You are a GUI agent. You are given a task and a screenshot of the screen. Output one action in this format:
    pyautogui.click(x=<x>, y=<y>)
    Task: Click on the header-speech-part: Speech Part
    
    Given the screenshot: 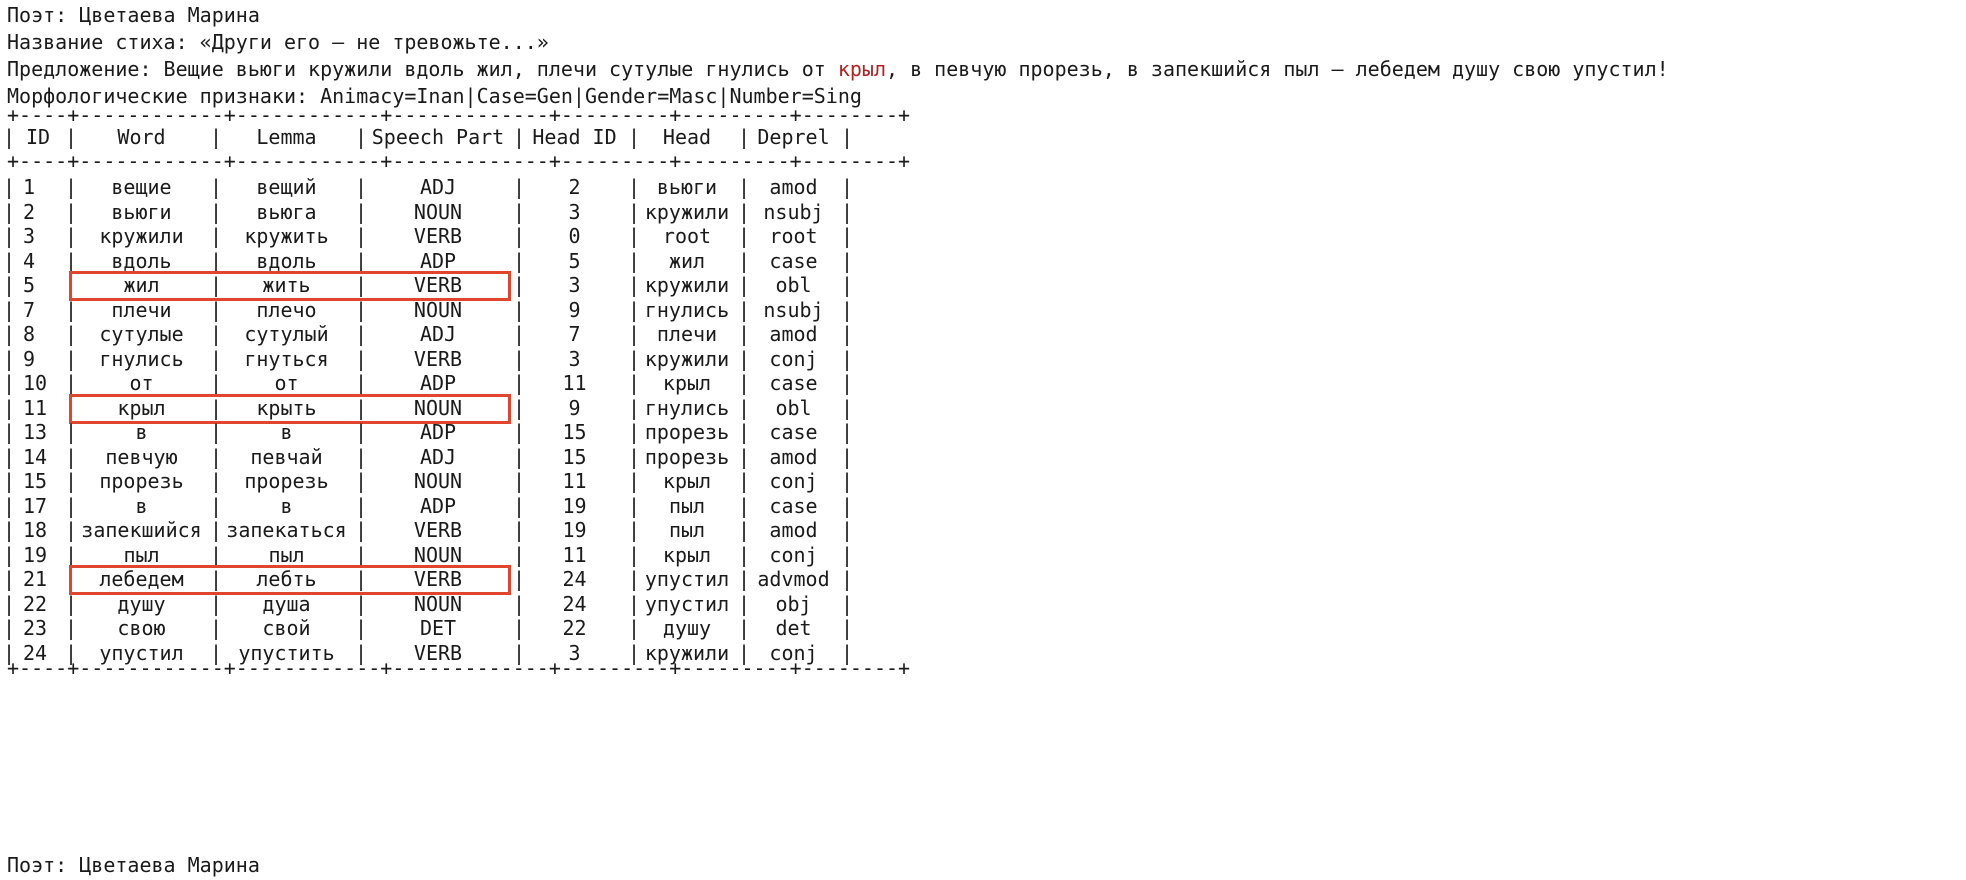 What is the action you would take?
    pyautogui.click(x=438, y=137)
    